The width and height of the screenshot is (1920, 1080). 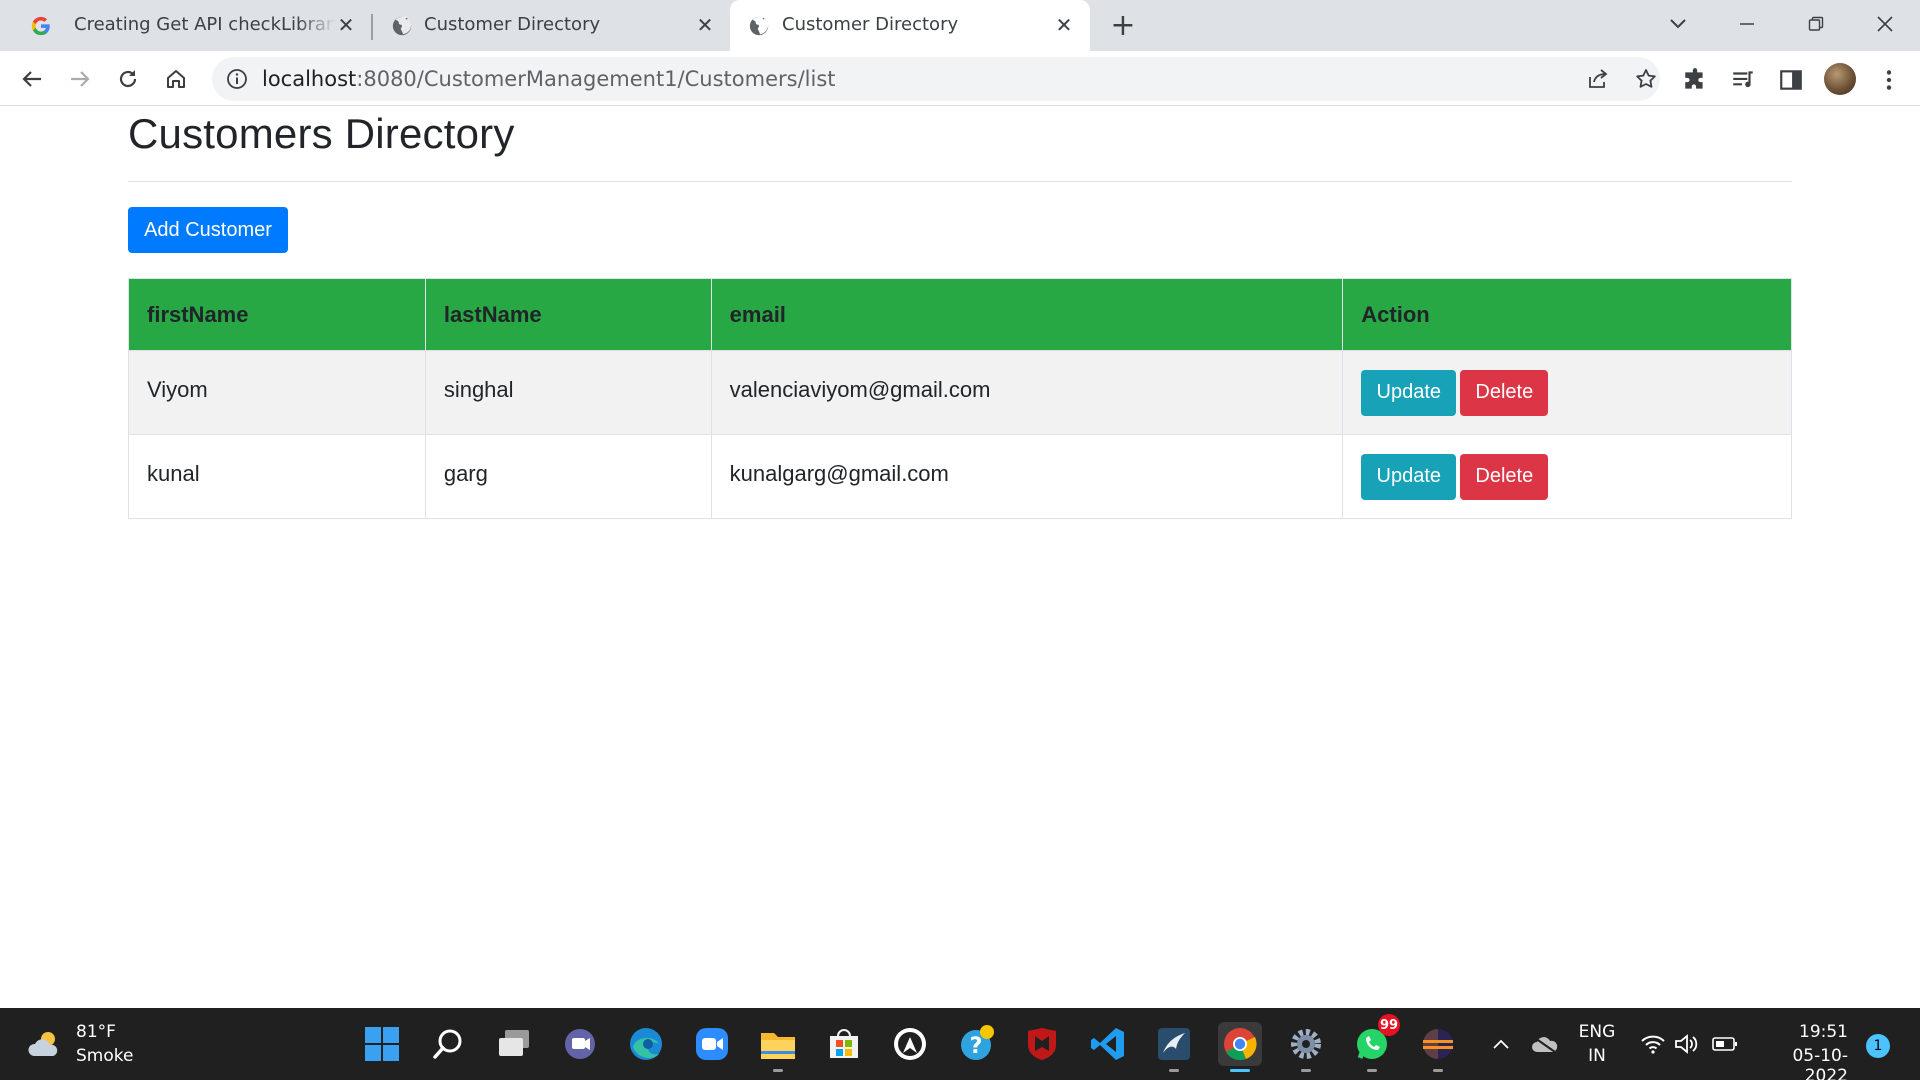 What do you see at coordinates (1306, 1047) in the screenshot?
I see `settings-gear-icon` at bounding box center [1306, 1047].